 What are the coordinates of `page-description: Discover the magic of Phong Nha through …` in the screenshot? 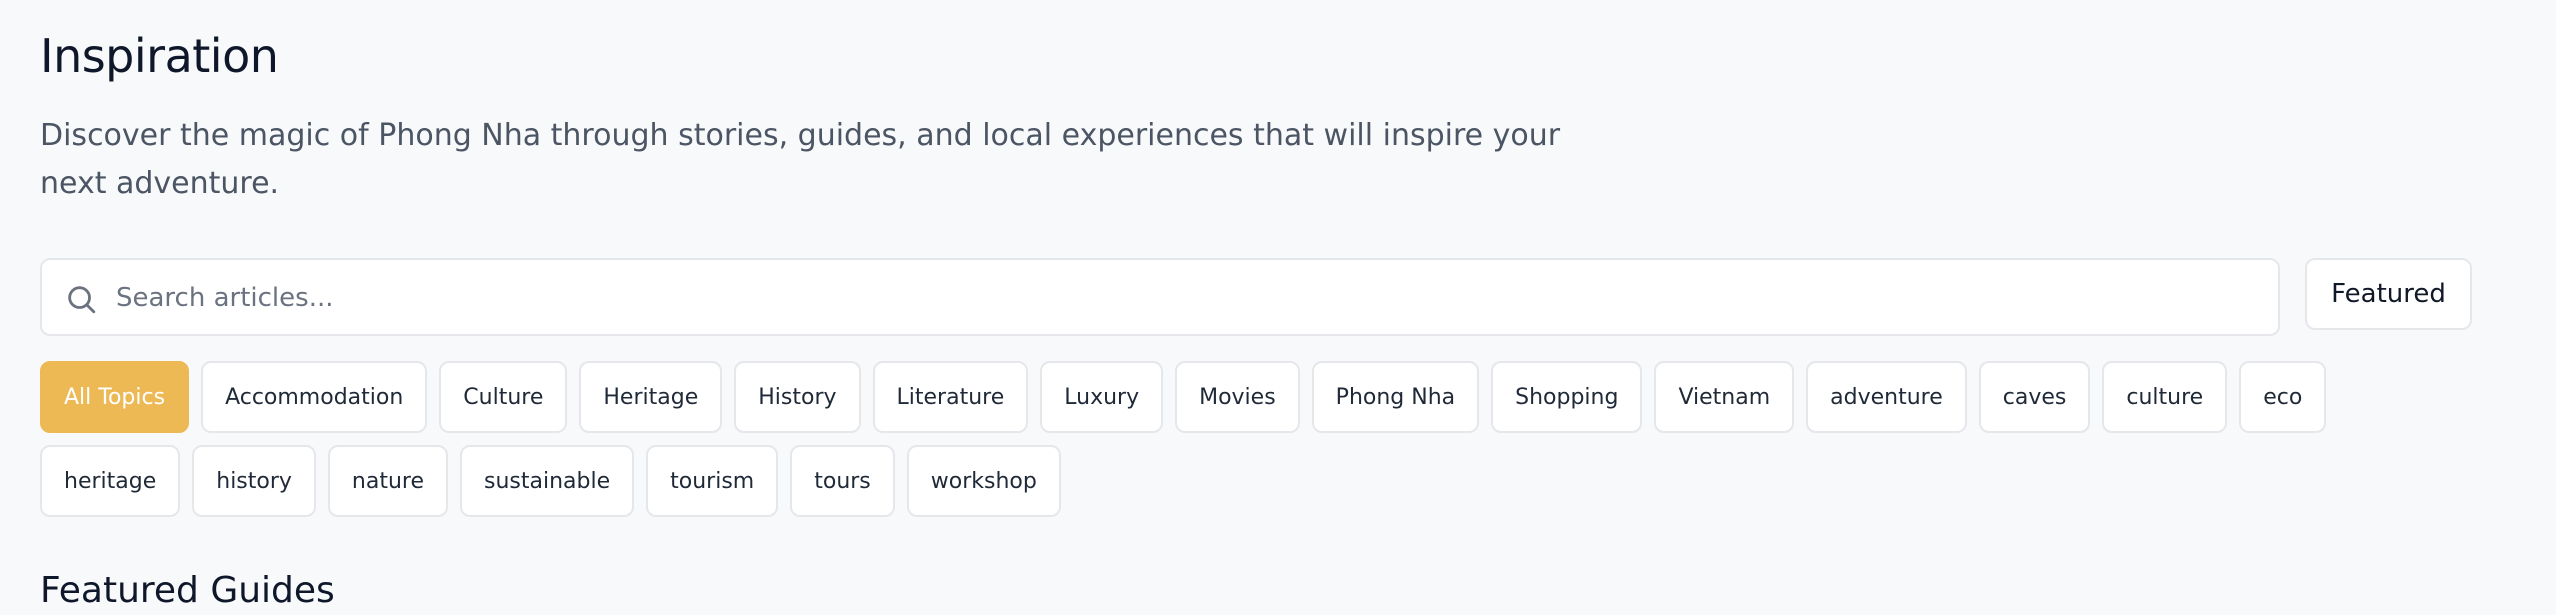 It's located at (800, 159).